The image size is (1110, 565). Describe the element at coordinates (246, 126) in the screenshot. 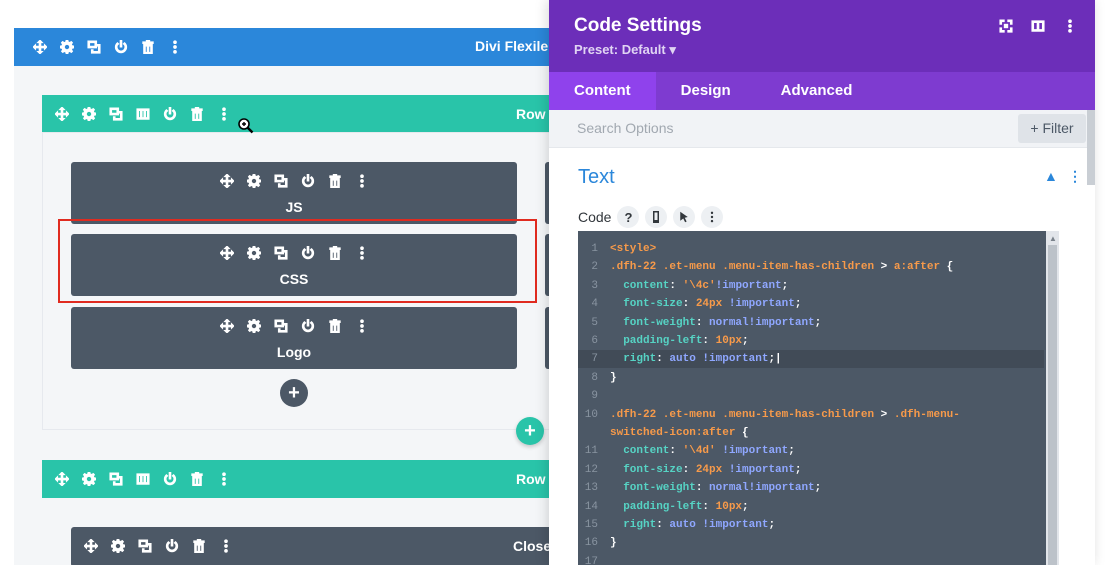

I see `zoom-cursor-icon` at that location.